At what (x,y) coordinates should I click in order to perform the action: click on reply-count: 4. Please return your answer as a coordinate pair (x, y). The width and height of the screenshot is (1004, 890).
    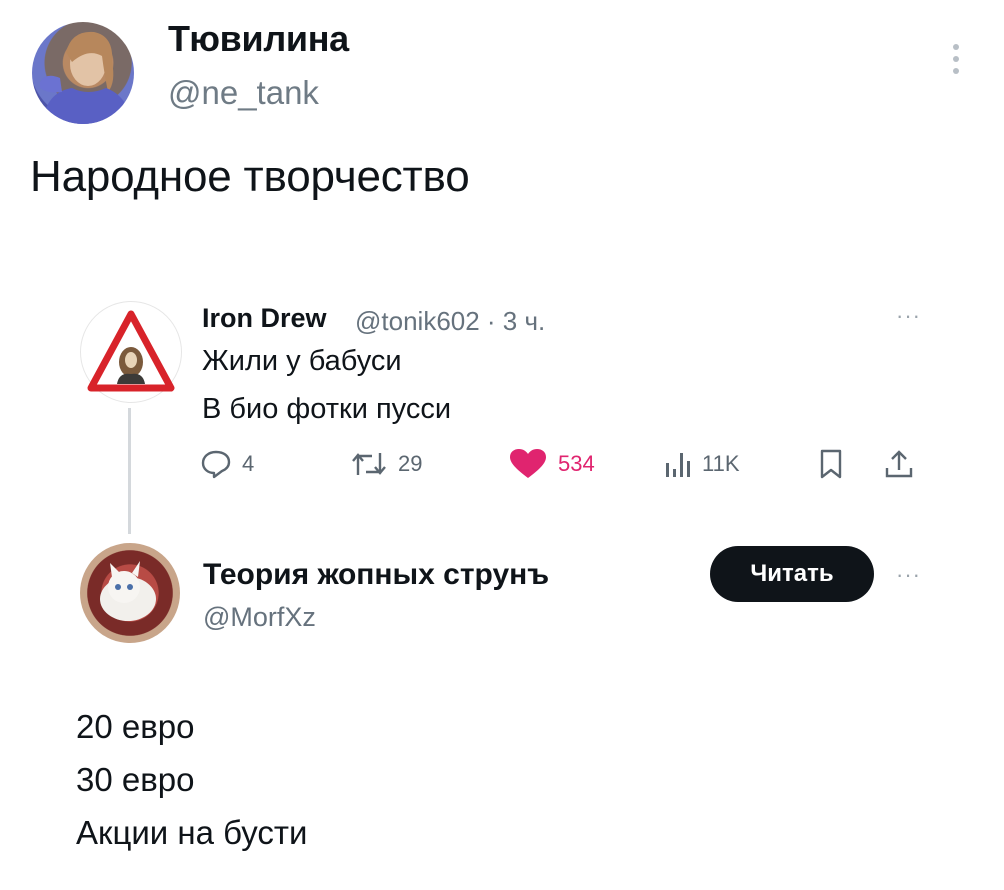
    Looking at the image, I should click on (248, 463).